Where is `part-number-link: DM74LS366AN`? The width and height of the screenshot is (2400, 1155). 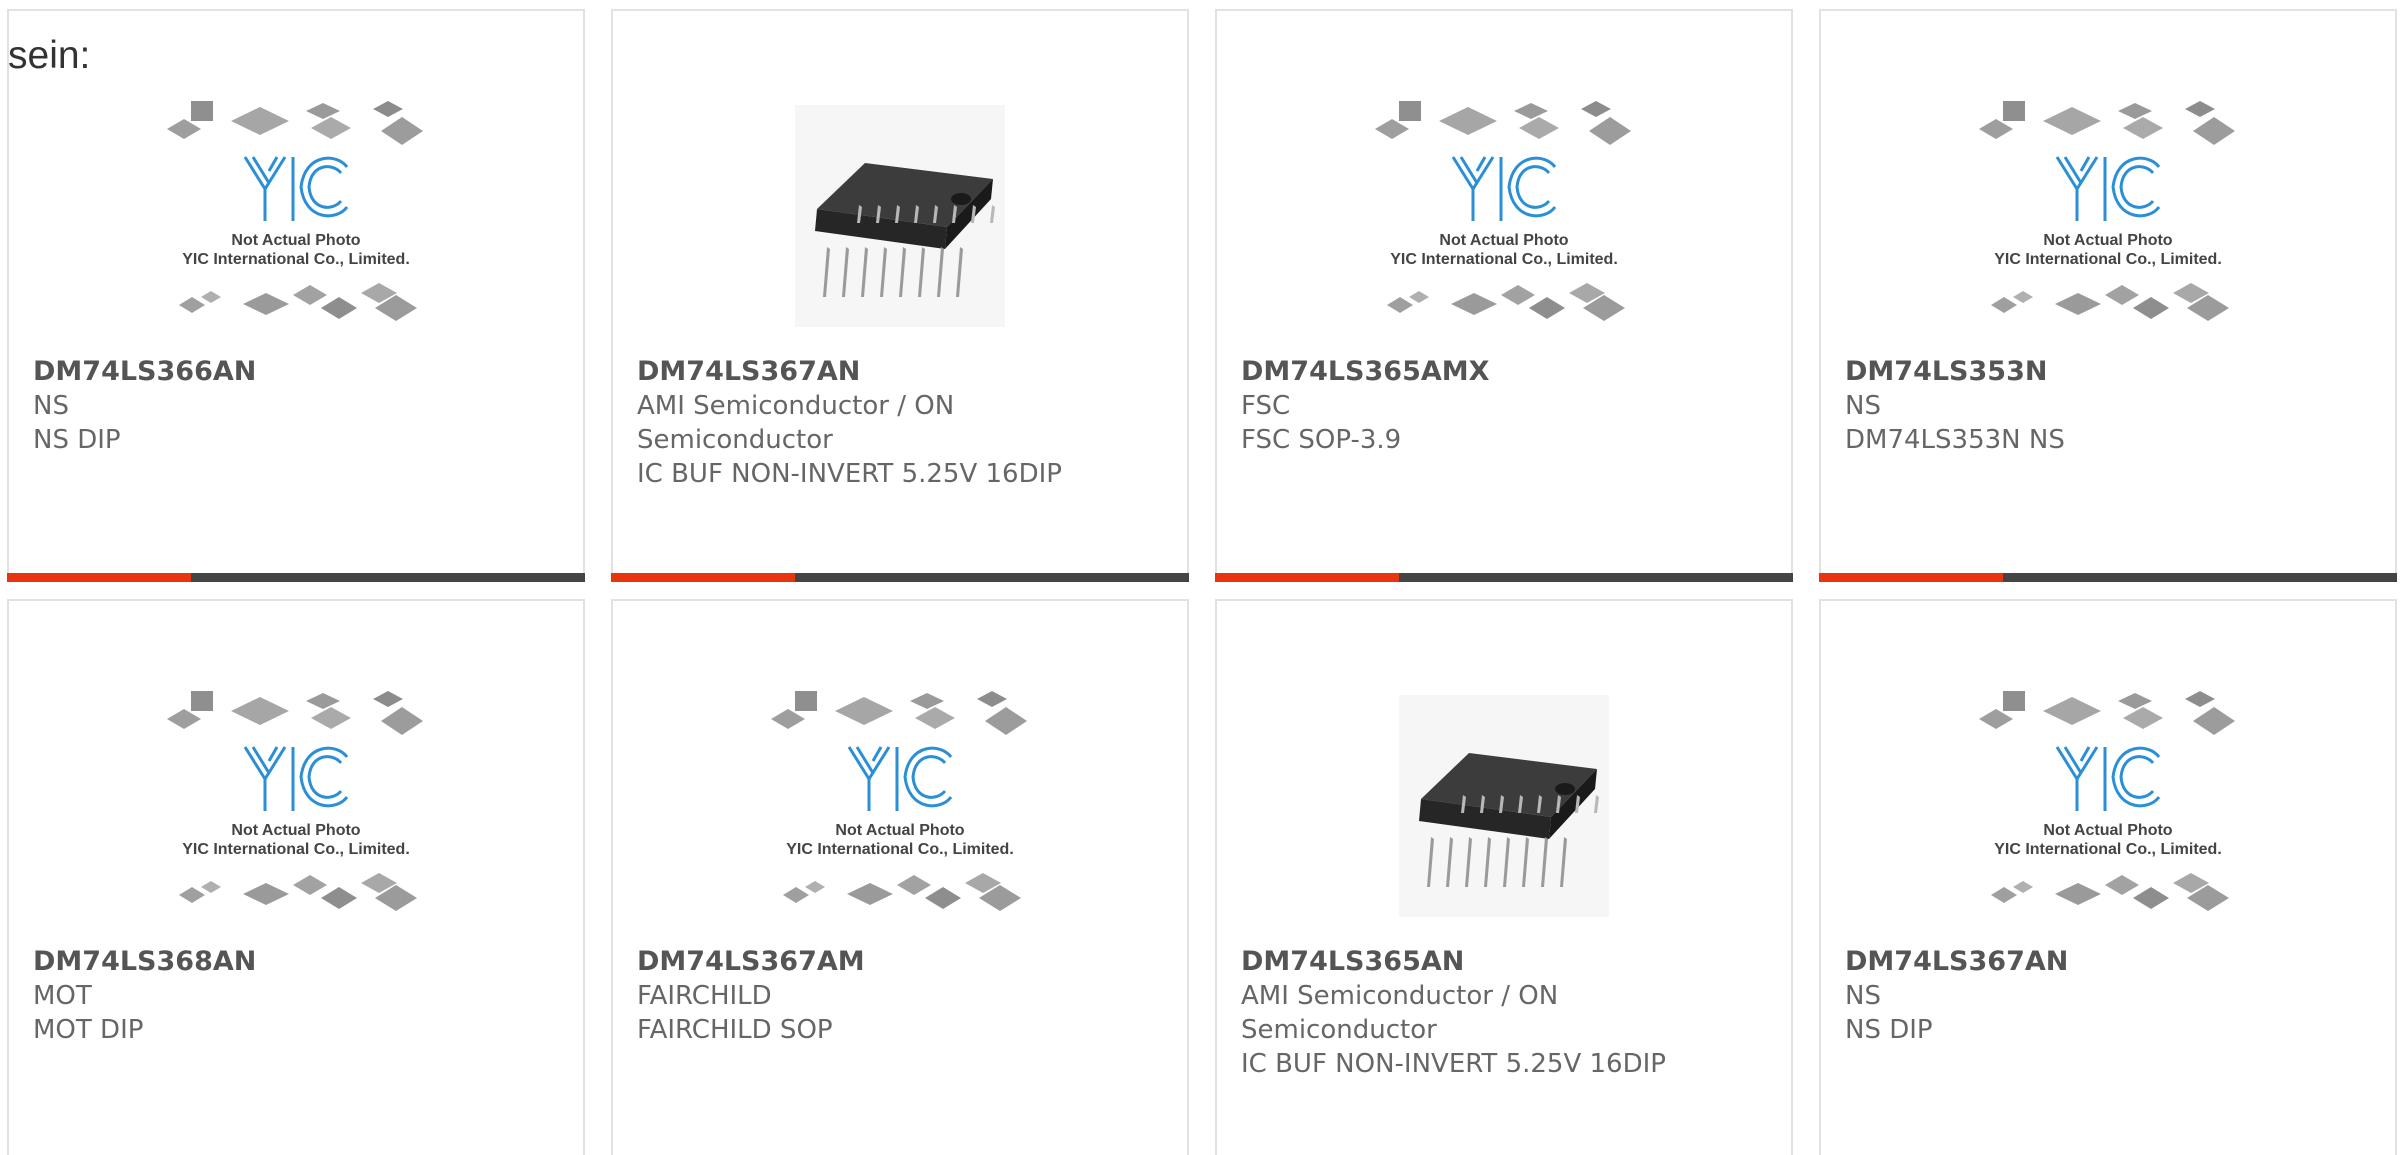 part-number-link: DM74LS366AN is located at coordinates (293, 372).